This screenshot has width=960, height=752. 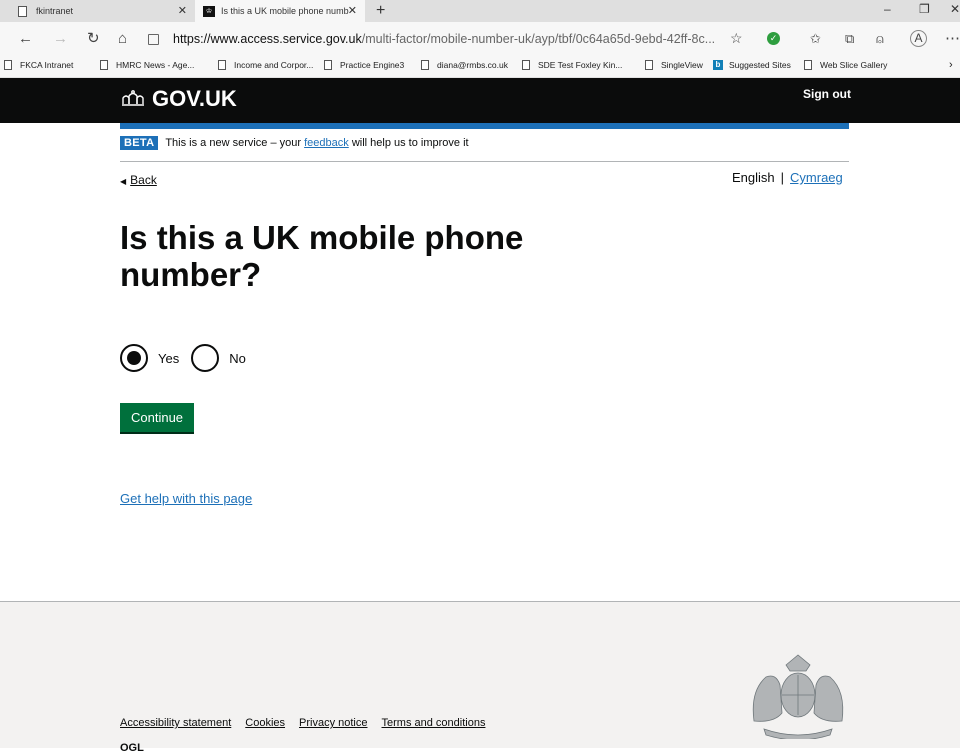 What do you see at coordinates (815, 38) in the screenshot?
I see `favorites-icon: ✩` at bounding box center [815, 38].